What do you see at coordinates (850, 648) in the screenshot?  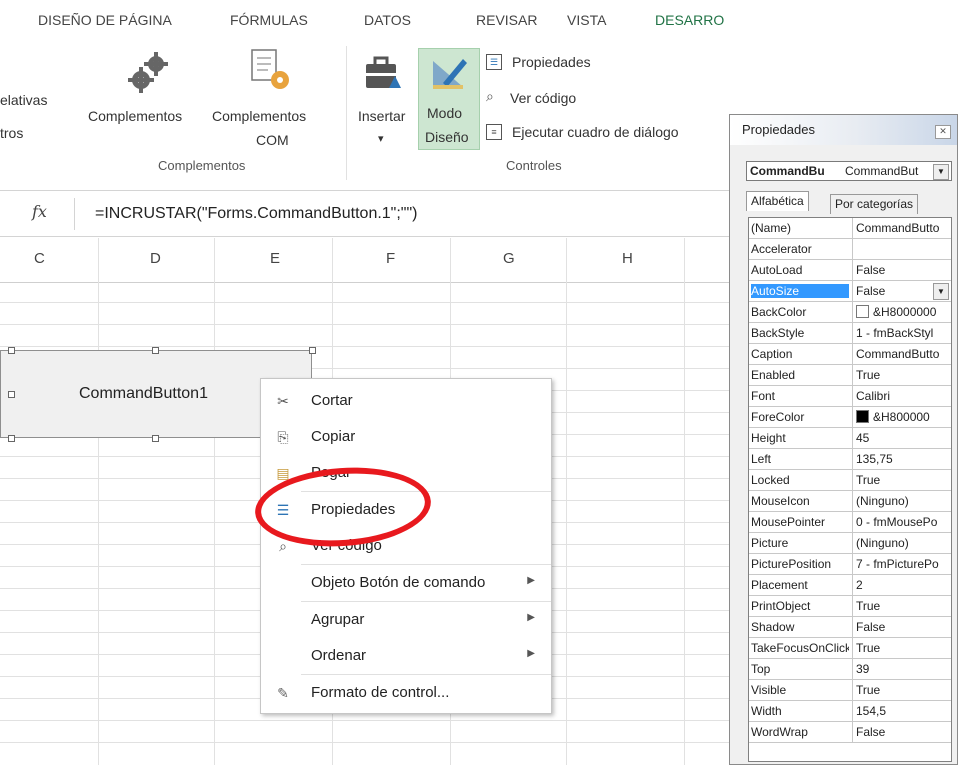 I see `property-row: TakeFocusOnClick True` at bounding box center [850, 648].